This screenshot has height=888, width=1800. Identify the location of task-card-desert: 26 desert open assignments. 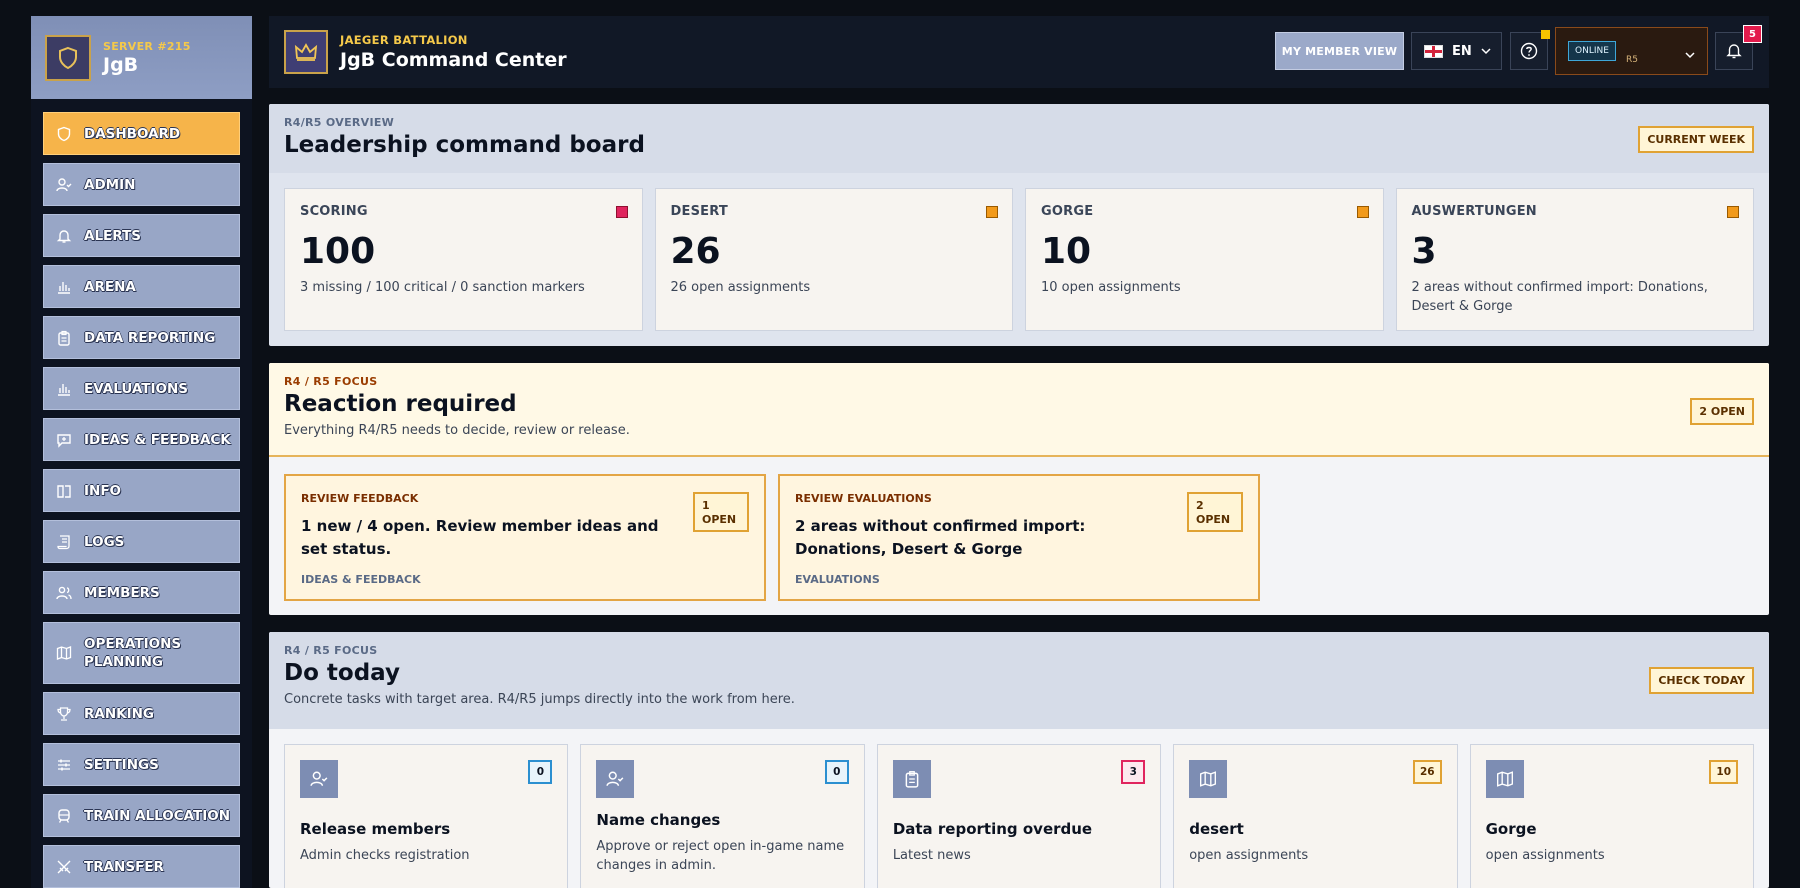
(1315, 816).